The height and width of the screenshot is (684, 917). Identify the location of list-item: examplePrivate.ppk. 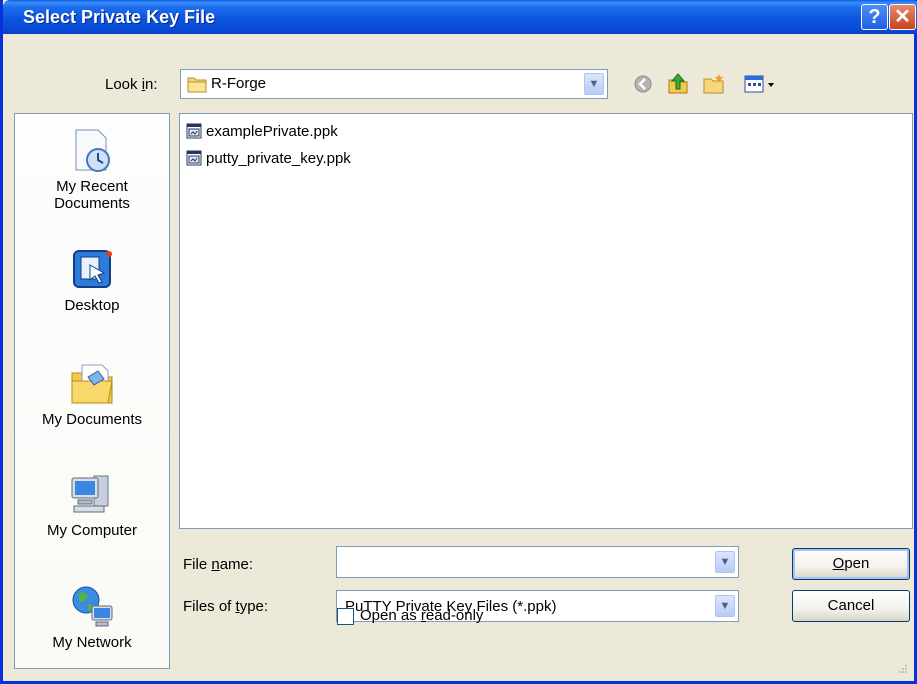
(262, 131).